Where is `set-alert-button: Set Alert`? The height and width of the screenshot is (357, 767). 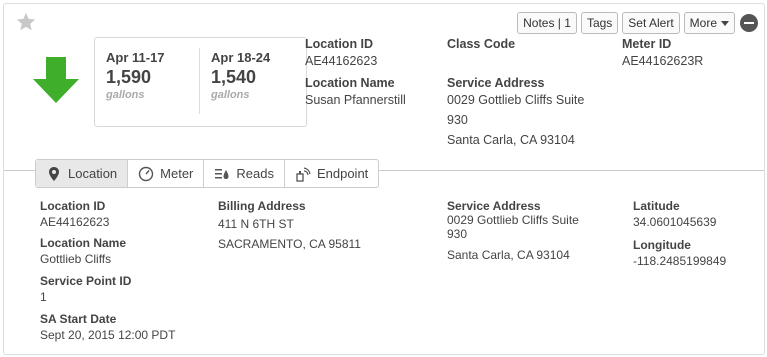 set-alert-button: Set Alert is located at coordinates (651, 23).